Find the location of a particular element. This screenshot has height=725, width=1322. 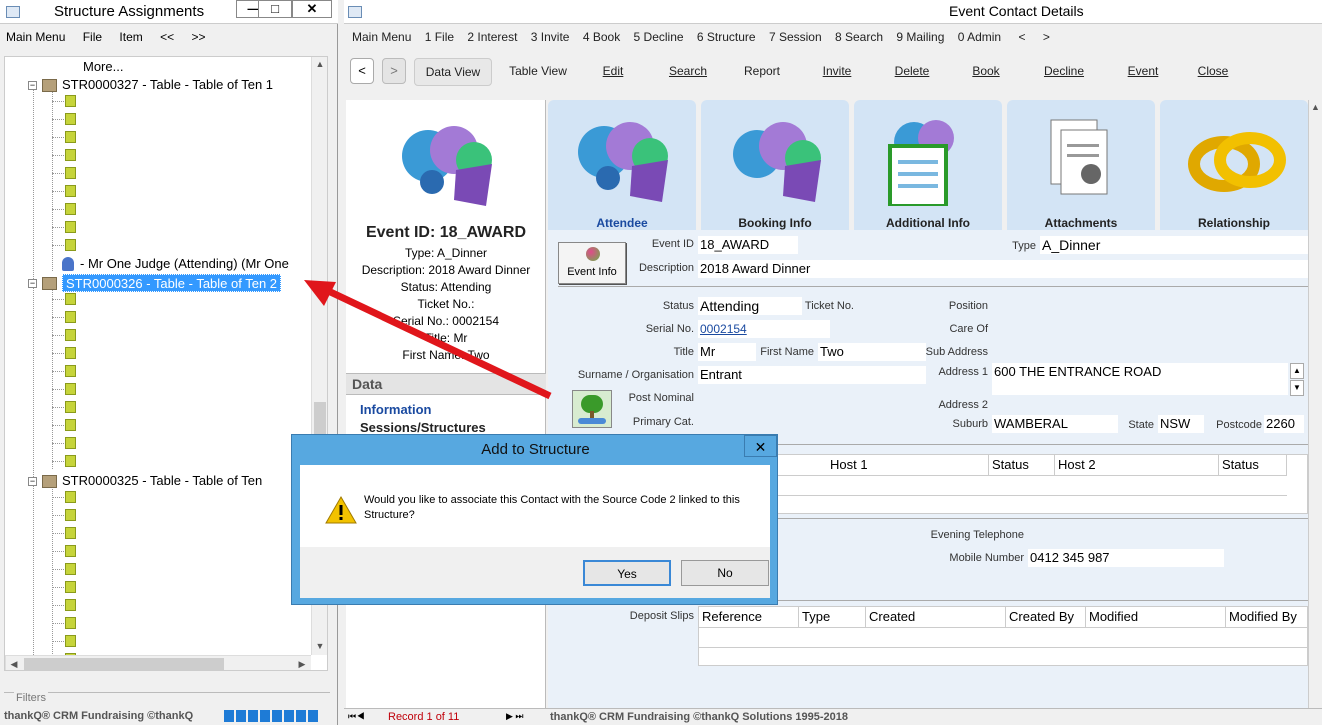

menu-book: 4 Book is located at coordinates (601, 37).